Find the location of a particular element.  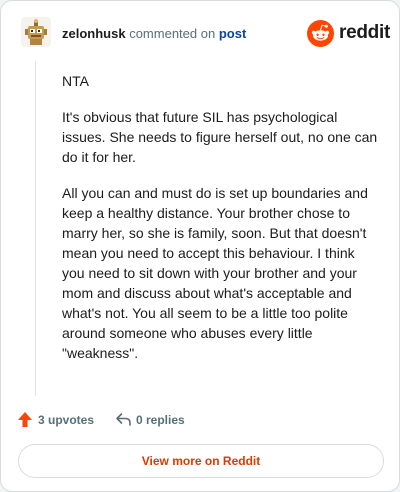

upvote-count: 3 upvotes is located at coordinates (66, 420).